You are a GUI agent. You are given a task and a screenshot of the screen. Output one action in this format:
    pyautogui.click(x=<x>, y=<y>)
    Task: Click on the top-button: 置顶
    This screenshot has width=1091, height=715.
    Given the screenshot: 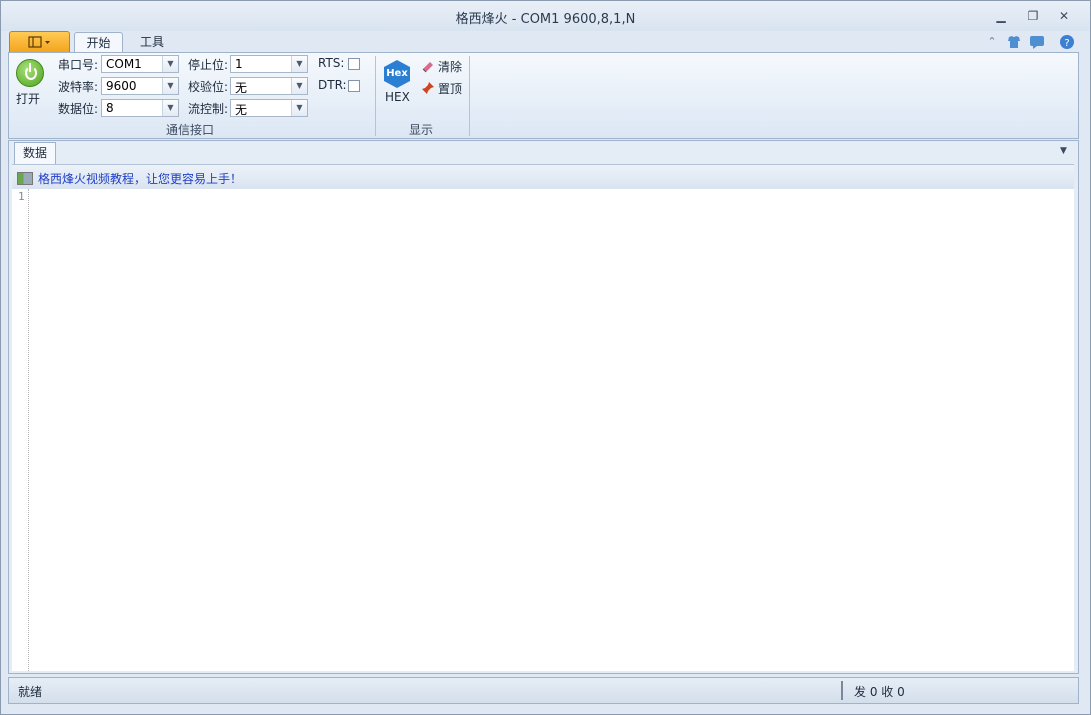 What is the action you would take?
    pyautogui.click(x=441, y=88)
    